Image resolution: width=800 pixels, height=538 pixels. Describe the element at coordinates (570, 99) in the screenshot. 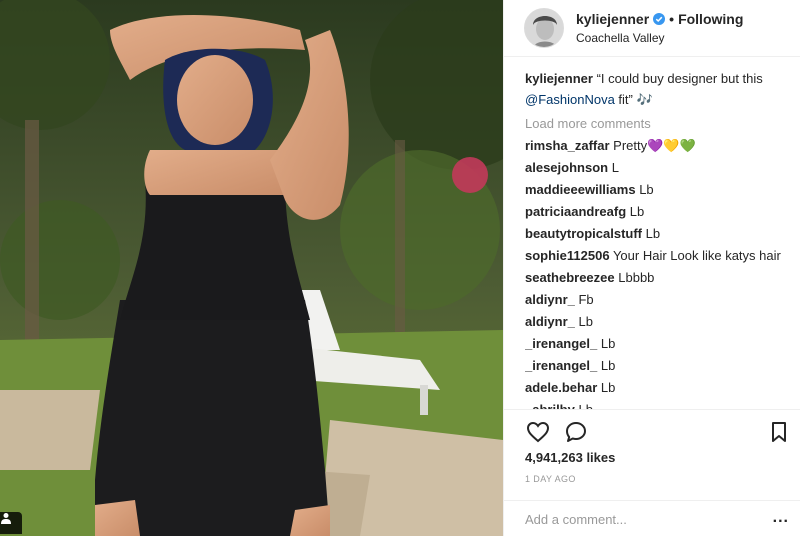

I see `caption-mention: @FashionNova` at that location.